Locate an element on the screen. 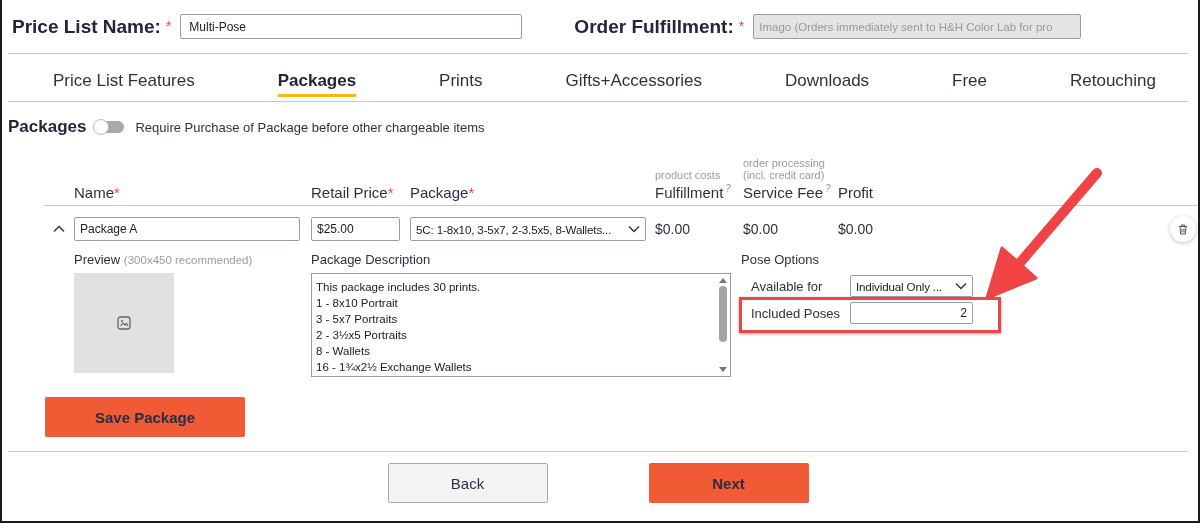 This screenshot has height=523, width=1200. scroll-down-icon is located at coordinates (723, 369).